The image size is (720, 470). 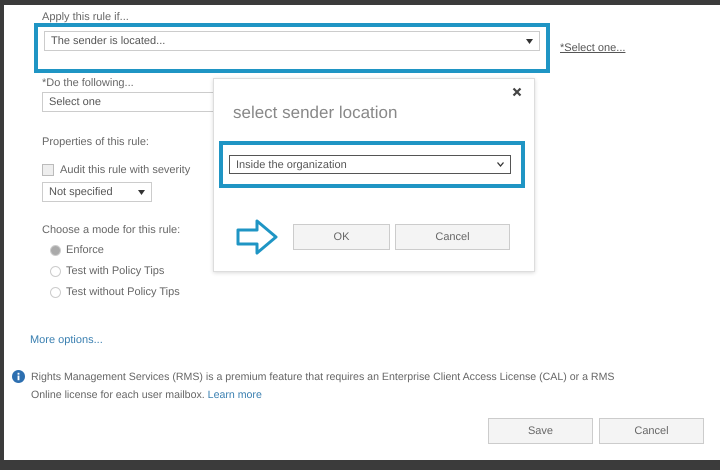 I want to click on close-icon, so click(x=517, y=92).